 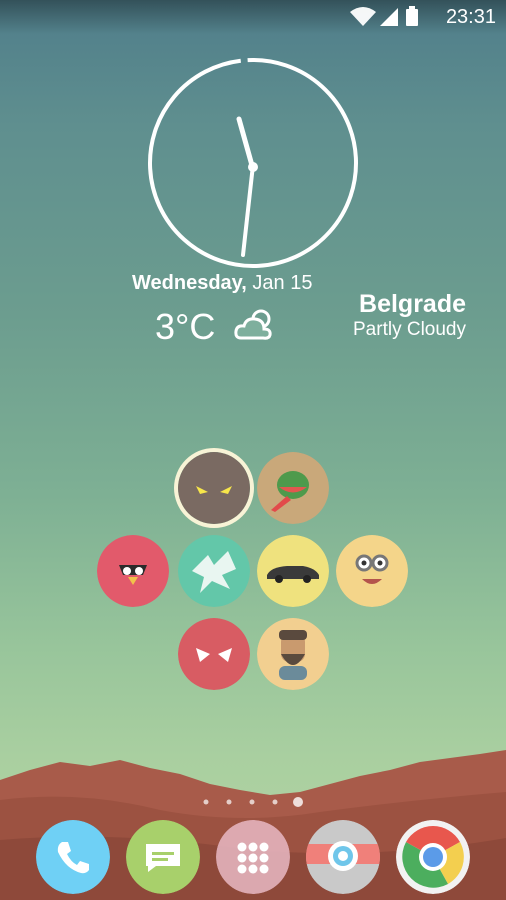 I want to click on phone-icon, so click(x=73, y=857).